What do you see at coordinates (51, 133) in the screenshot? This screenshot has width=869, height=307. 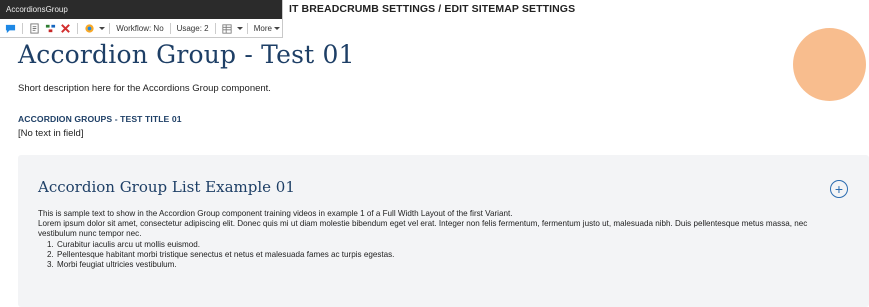 I see `empty-field-placeholder: [No text in field]` at bounding box center [51, 133].